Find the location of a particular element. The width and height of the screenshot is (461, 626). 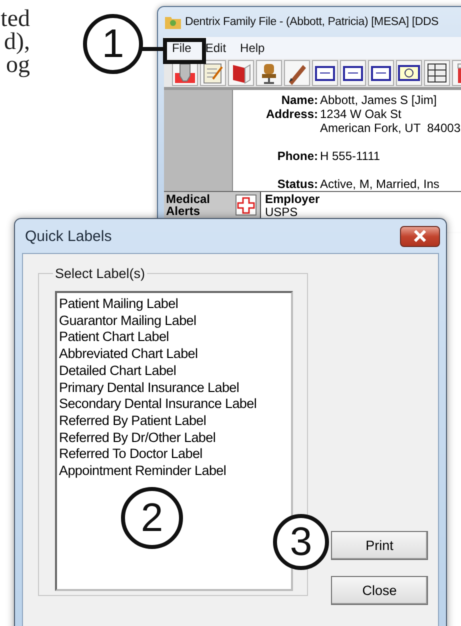

grid-icon is located at coordinates (437, 73).